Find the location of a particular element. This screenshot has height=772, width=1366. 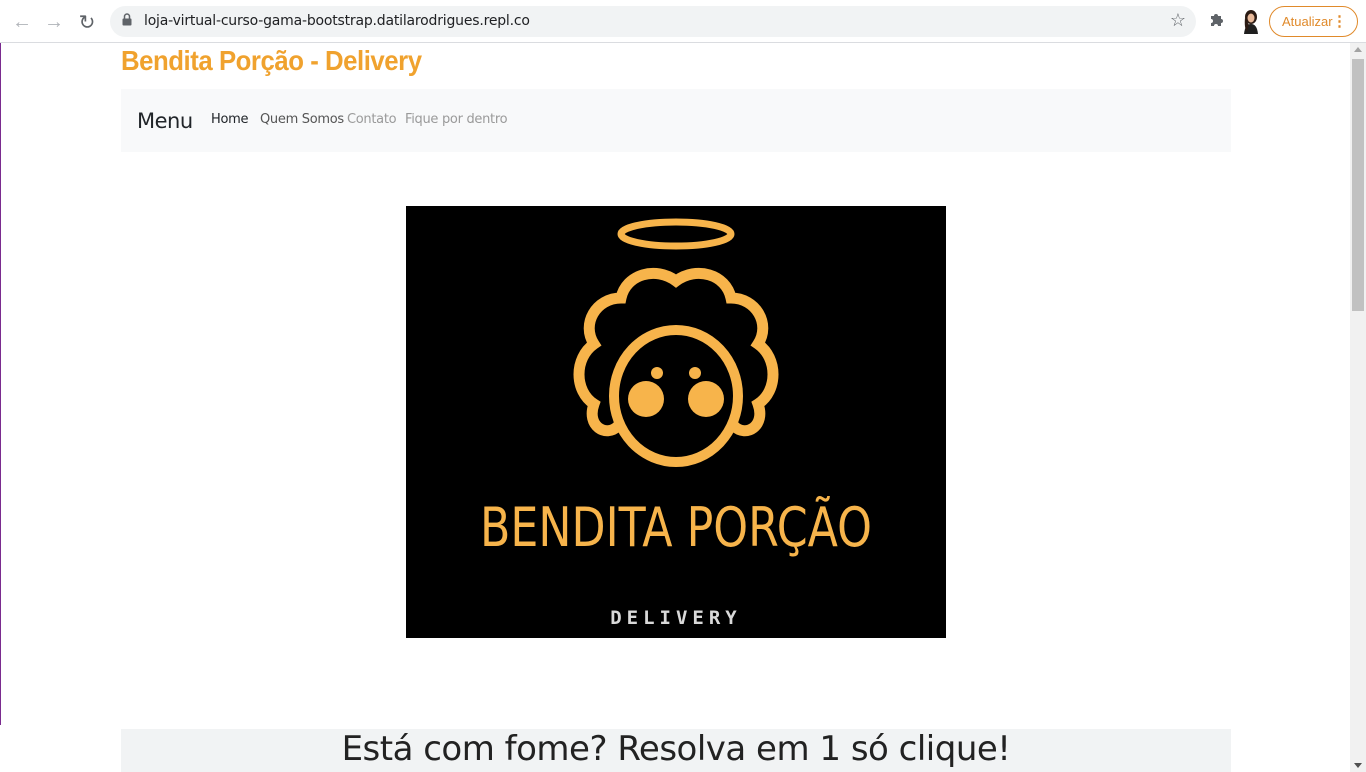

halo-icon is located at coordinates (676, 234).